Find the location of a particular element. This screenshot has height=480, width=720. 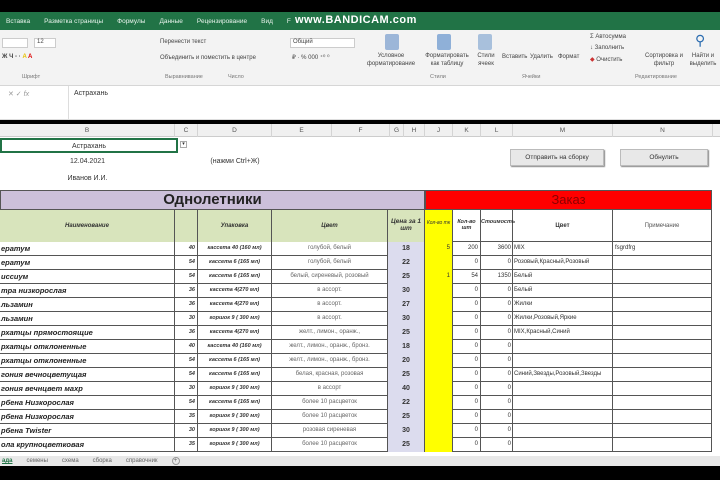

cell-color: голубой, белый is located at coordinates (330, 263).